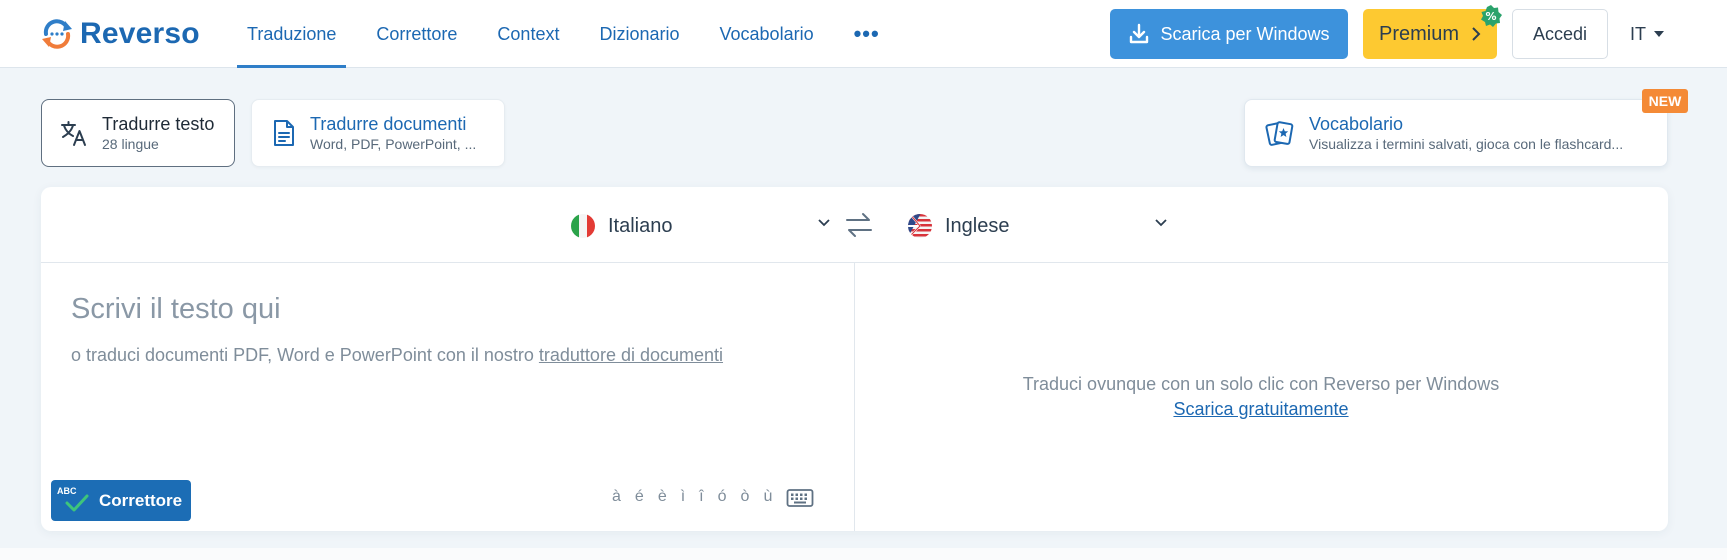 This screenshot has width=1727, height=560. I want to click on accent-characters: à é è ì î ó ò ù, so click(692, 500).